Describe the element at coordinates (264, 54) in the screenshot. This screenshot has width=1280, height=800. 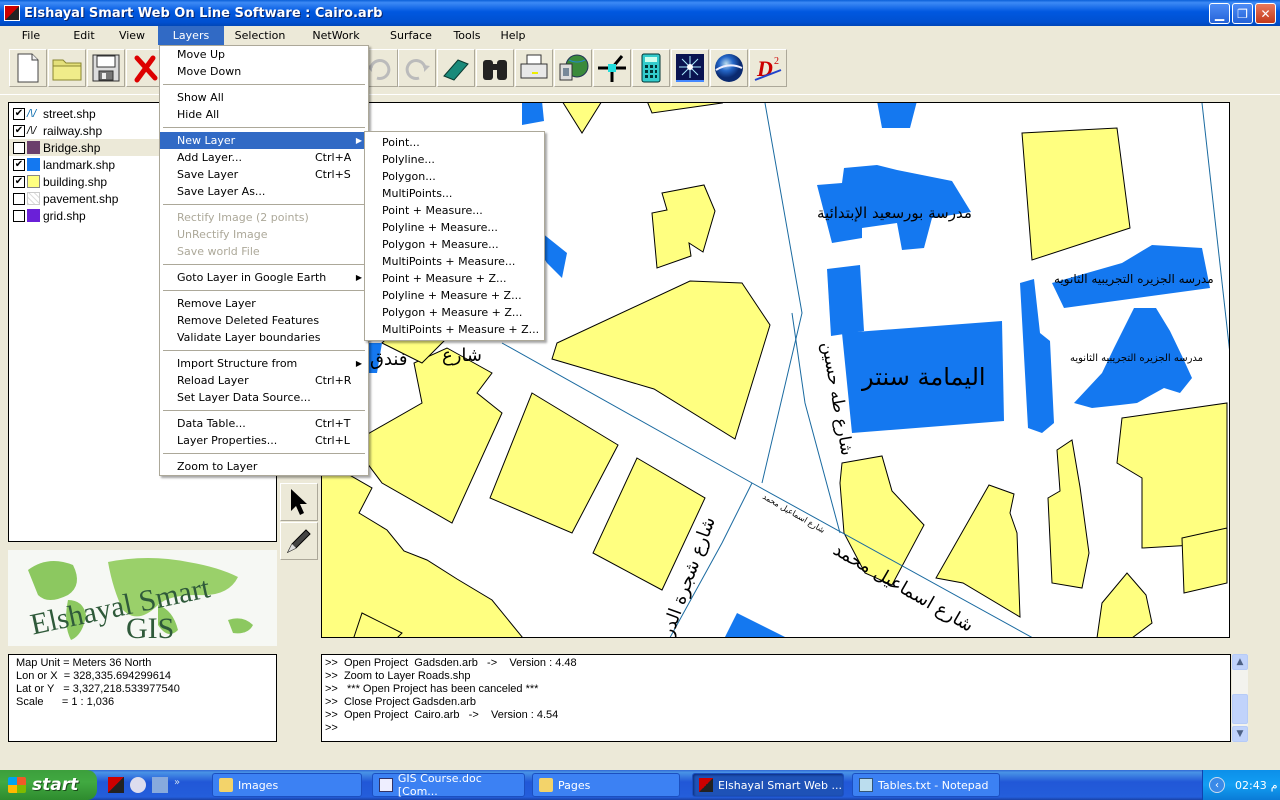
I see `menu-item-move-up: Move Up` at that location.